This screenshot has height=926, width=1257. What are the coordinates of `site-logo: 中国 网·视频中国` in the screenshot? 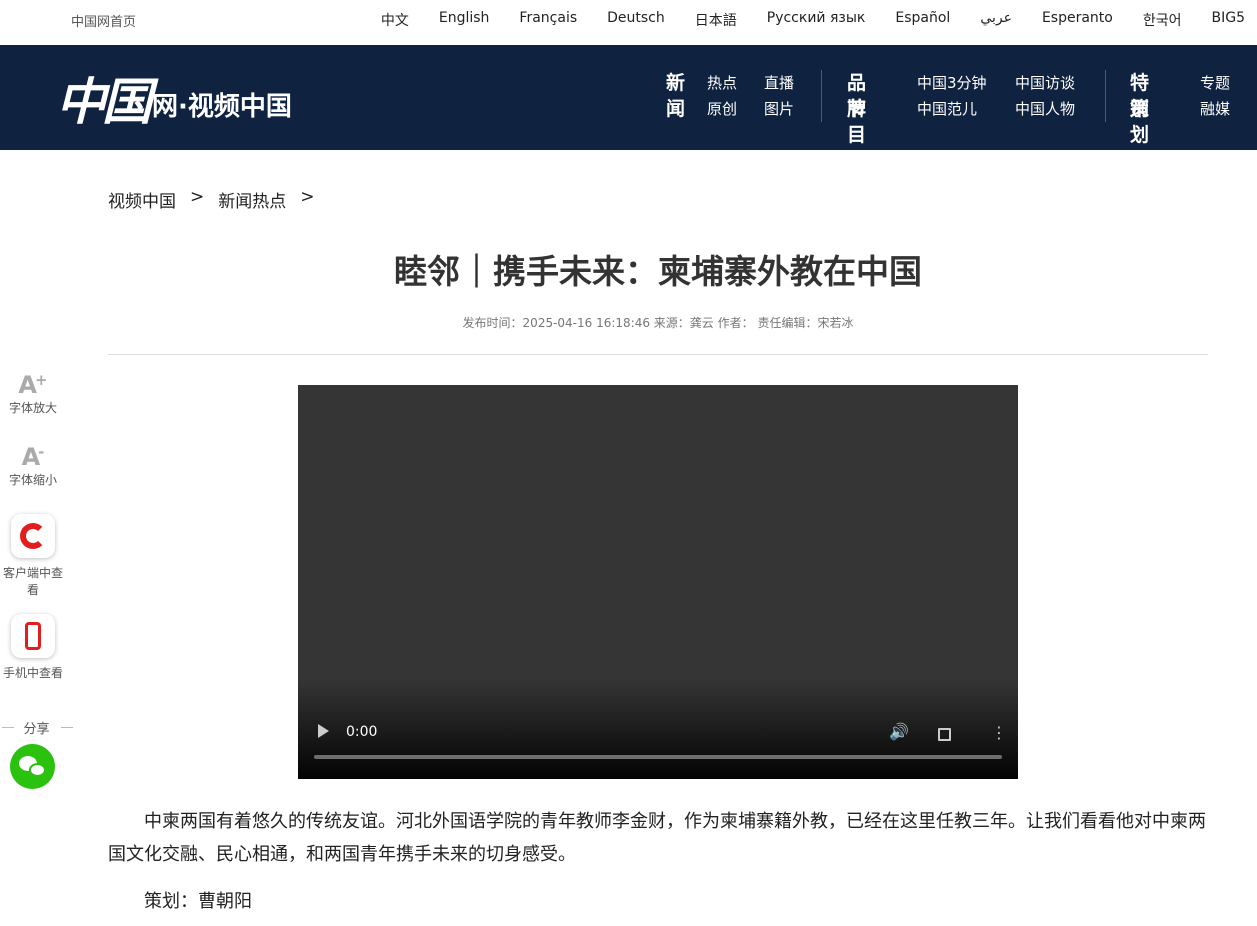 It's located at (174, 99).